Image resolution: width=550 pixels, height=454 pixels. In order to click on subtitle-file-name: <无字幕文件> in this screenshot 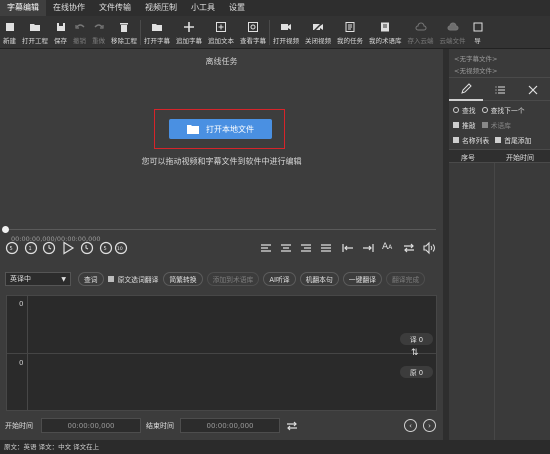, I will do `click(476, 59)`.